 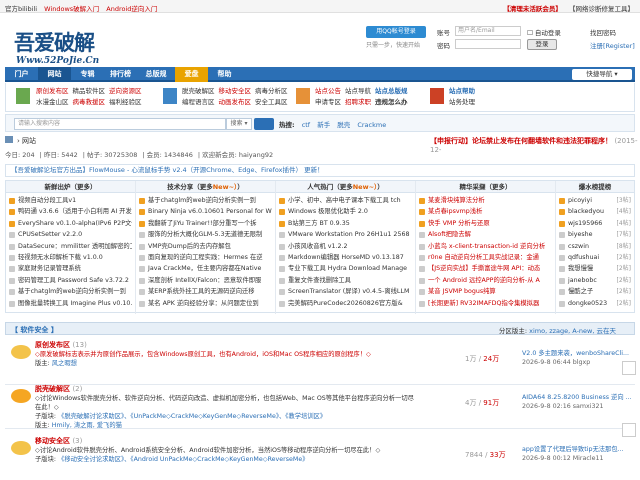 I want to click on column-item: EveryShare v0.1.0-alpha(IPv6 P2P文件, so click(x=70, y=223).